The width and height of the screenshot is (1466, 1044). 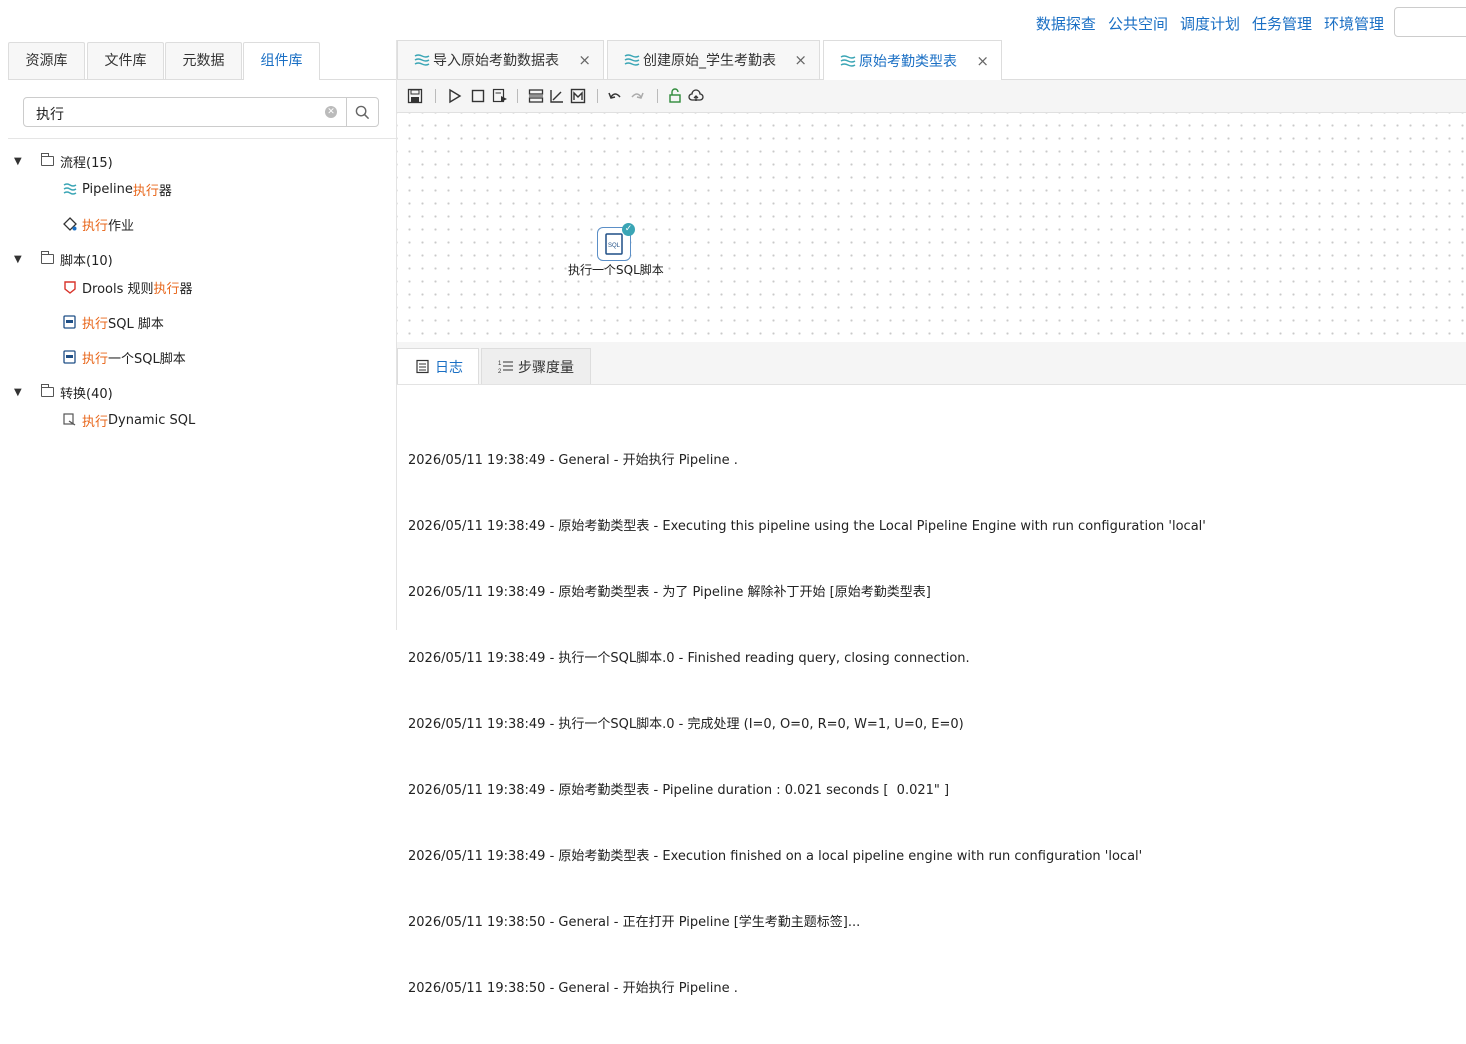 I want to click on module-icon, so click(x=578, y=96).